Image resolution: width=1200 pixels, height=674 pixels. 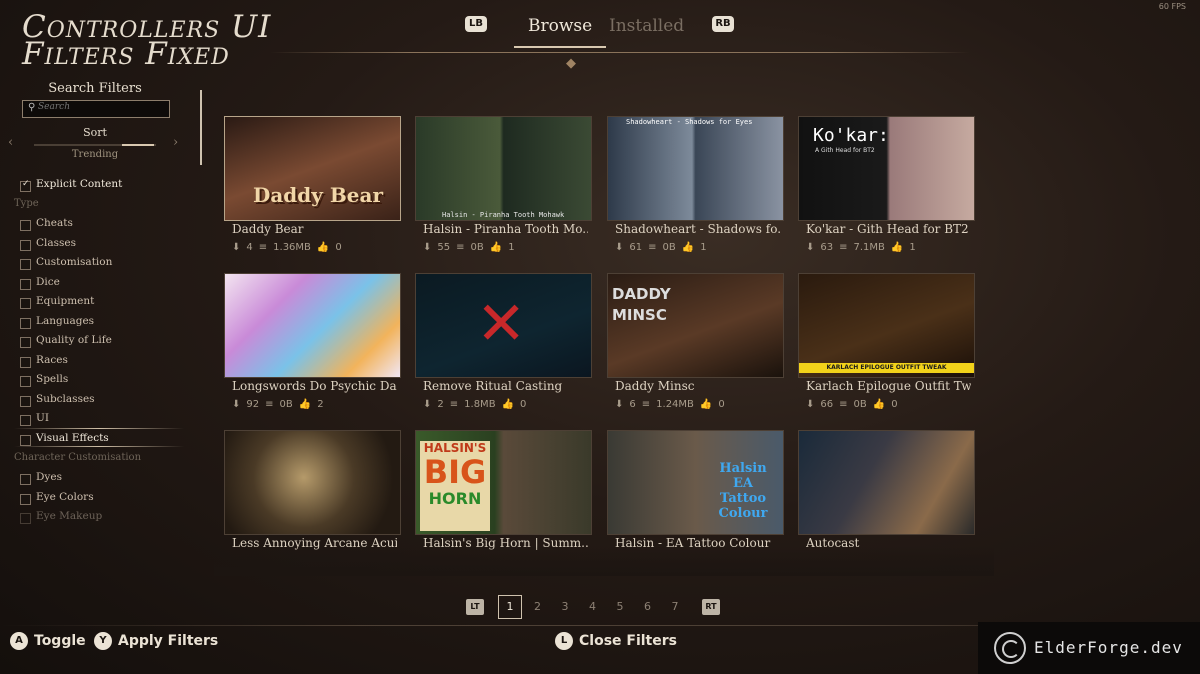 What do you see at coordinates (723, 24) in the screenshot?
I see `rb-button-icon: RB` at bounding box center [723, 24].